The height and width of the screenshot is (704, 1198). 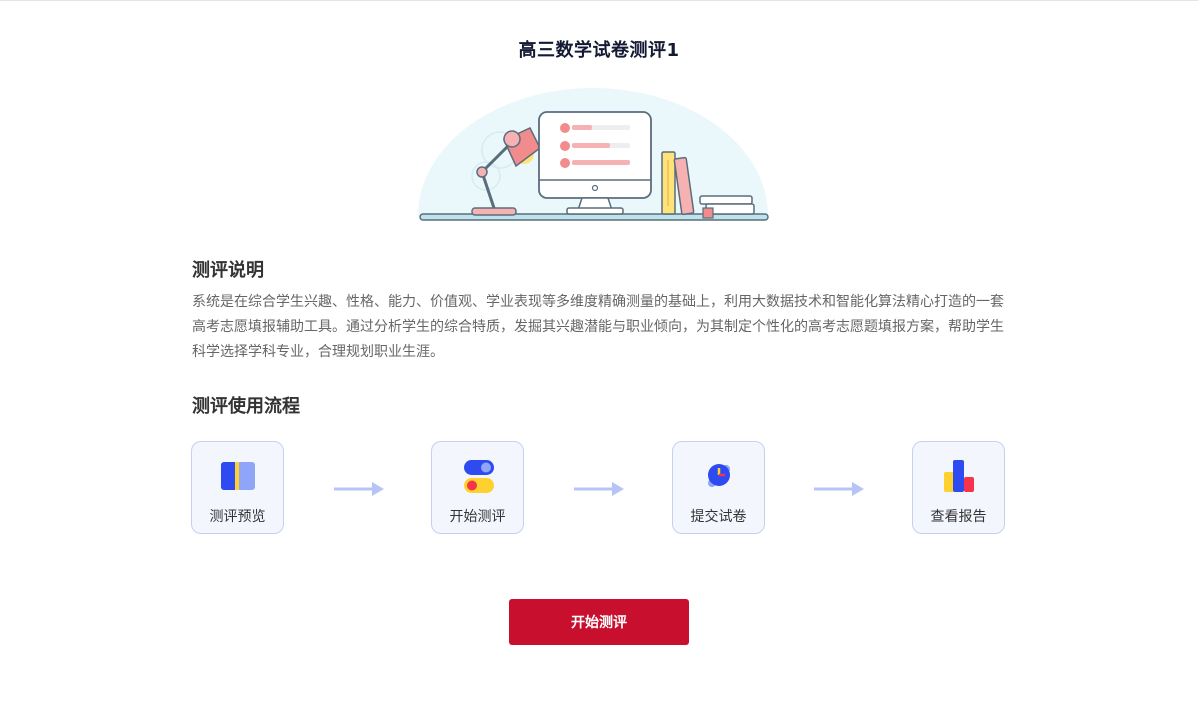 What do you see at coordinates (237, 517) in the screenshot?
I see `step-label: 测评预览` at bounding box center [237, 517].